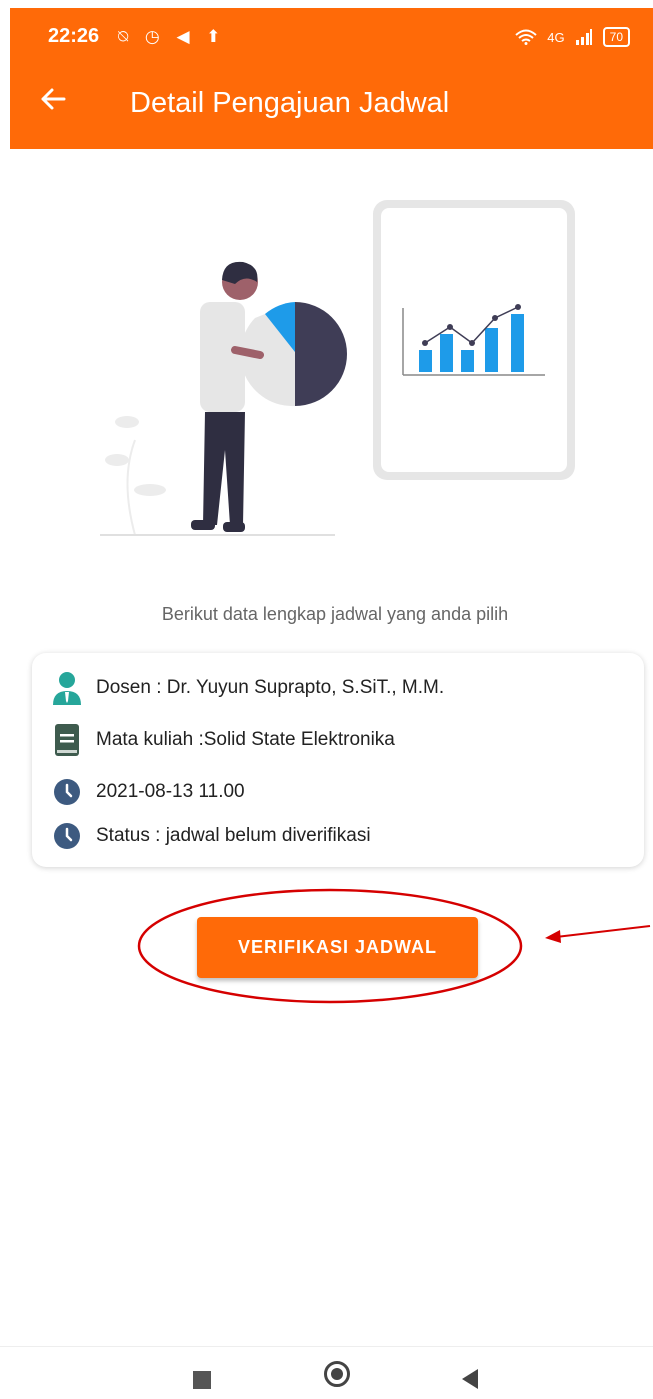 The width and height of the screenshot is (653, 1399). What do you see at coordinates (616, 37) in the screenshot?
I see `battery-icon: 70` at bounding box center [616, 37].